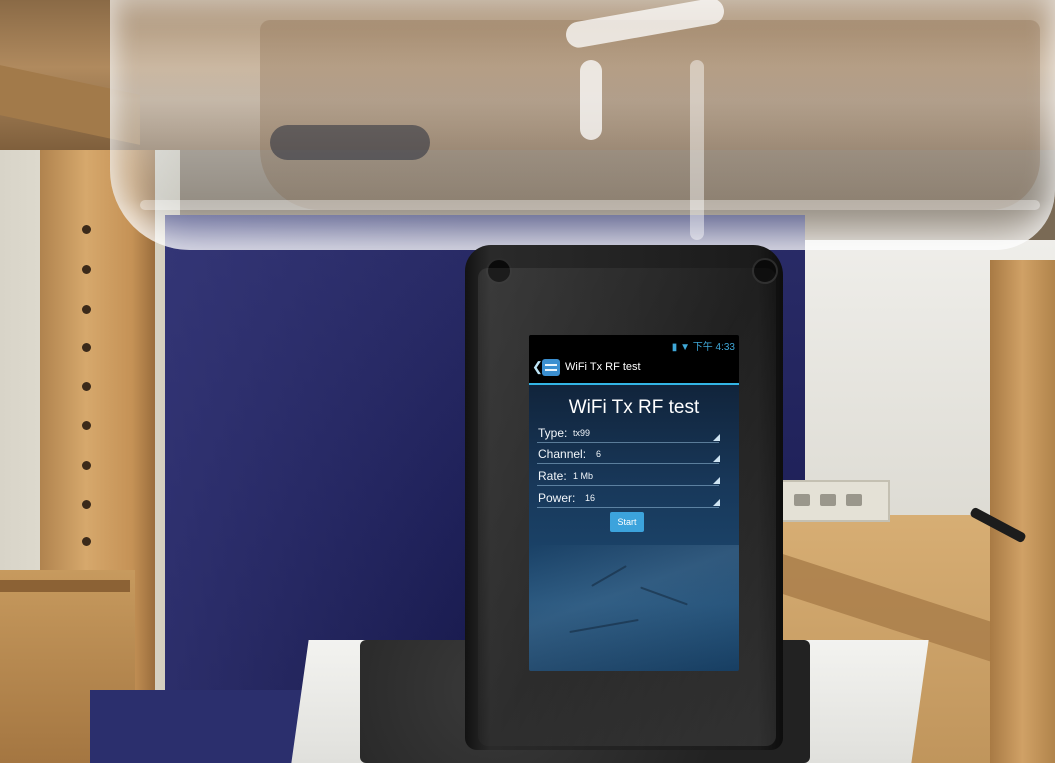 The width and height of the screenshot is (1055, 763). I want to click on start-button: Start, so click(627, 522).